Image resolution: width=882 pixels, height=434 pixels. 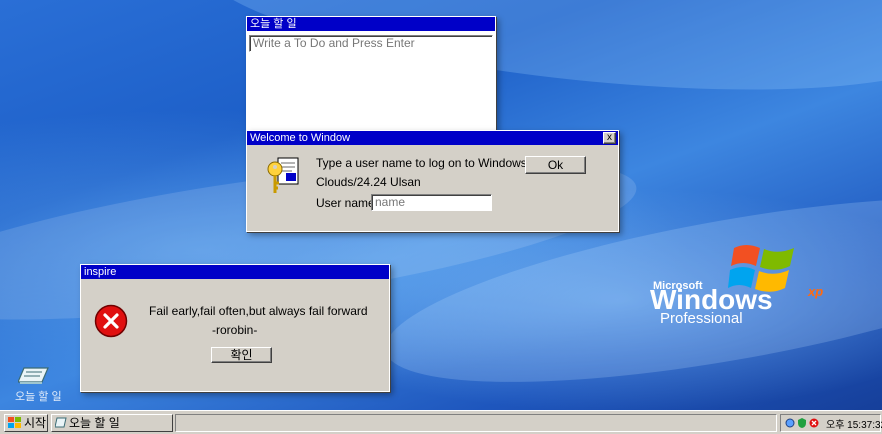 I want to click on system-tray: 오후 15:37:32, so click(x=831, y=423).